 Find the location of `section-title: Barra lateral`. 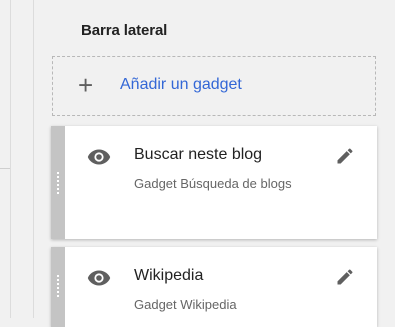

section-title: Barra lateral is located at coordinates (124, 30).